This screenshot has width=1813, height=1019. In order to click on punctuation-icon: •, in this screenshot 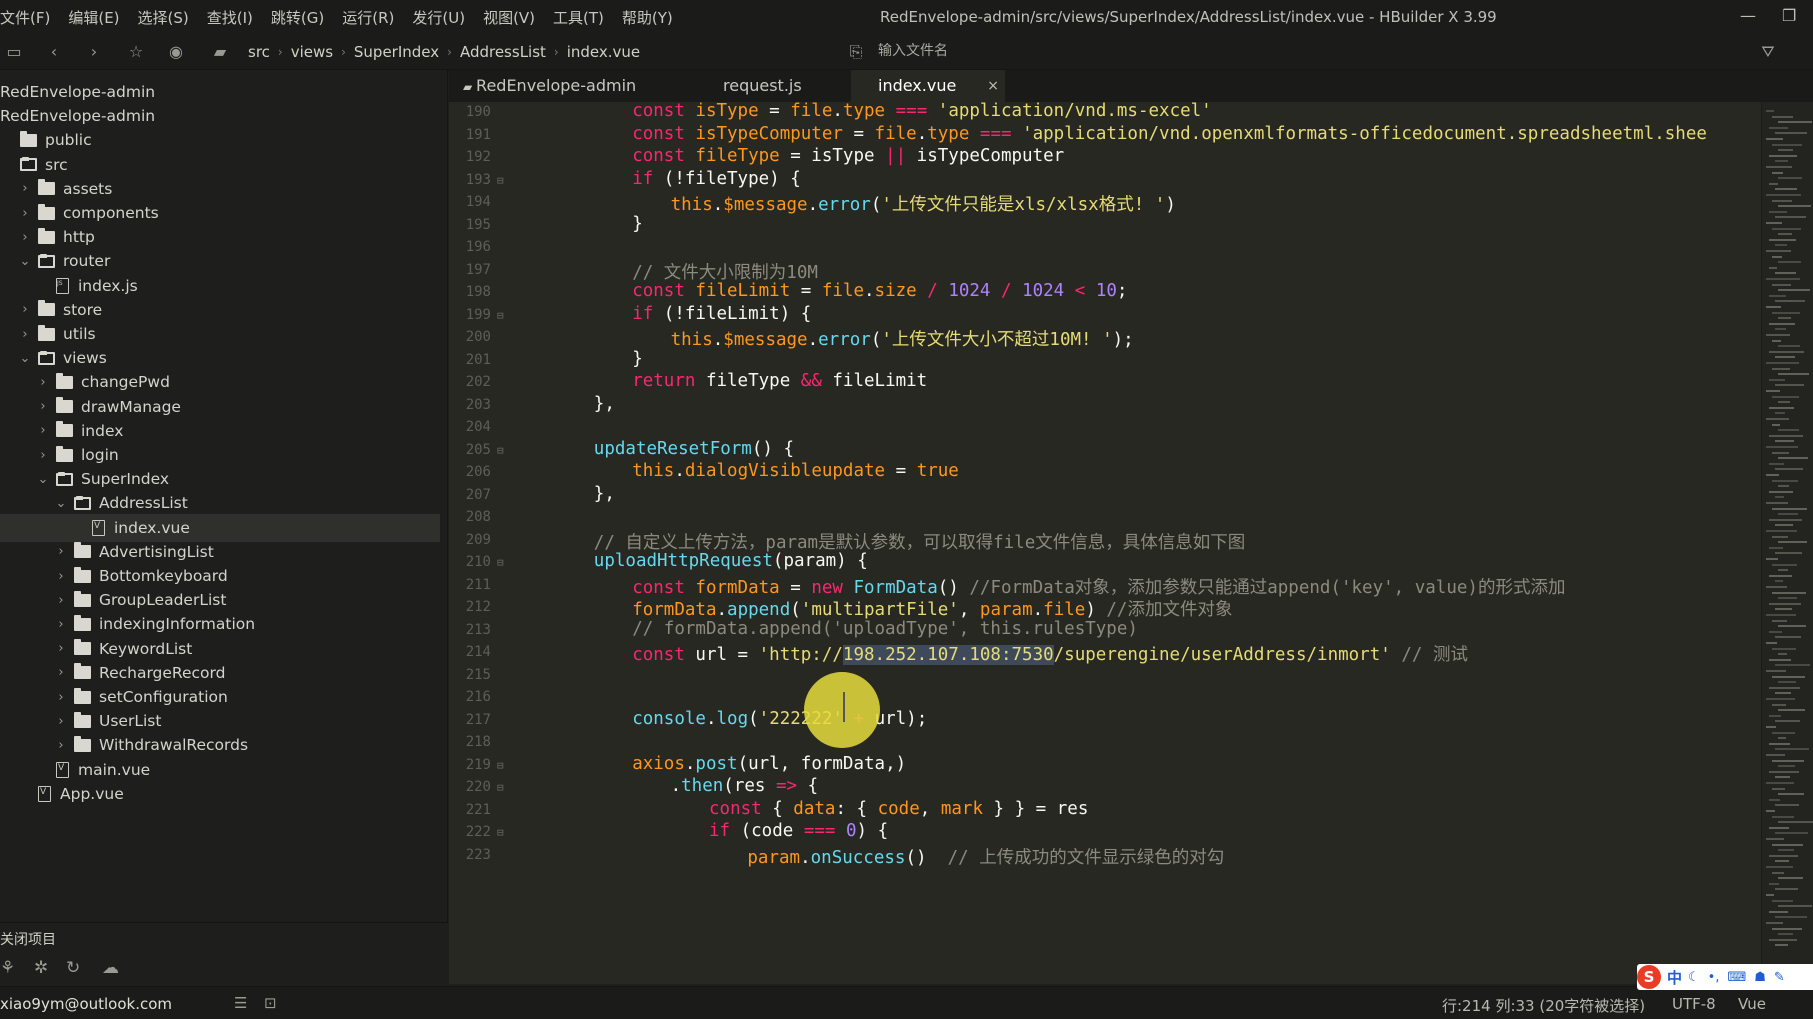, I will do `click(1714, 977)`.